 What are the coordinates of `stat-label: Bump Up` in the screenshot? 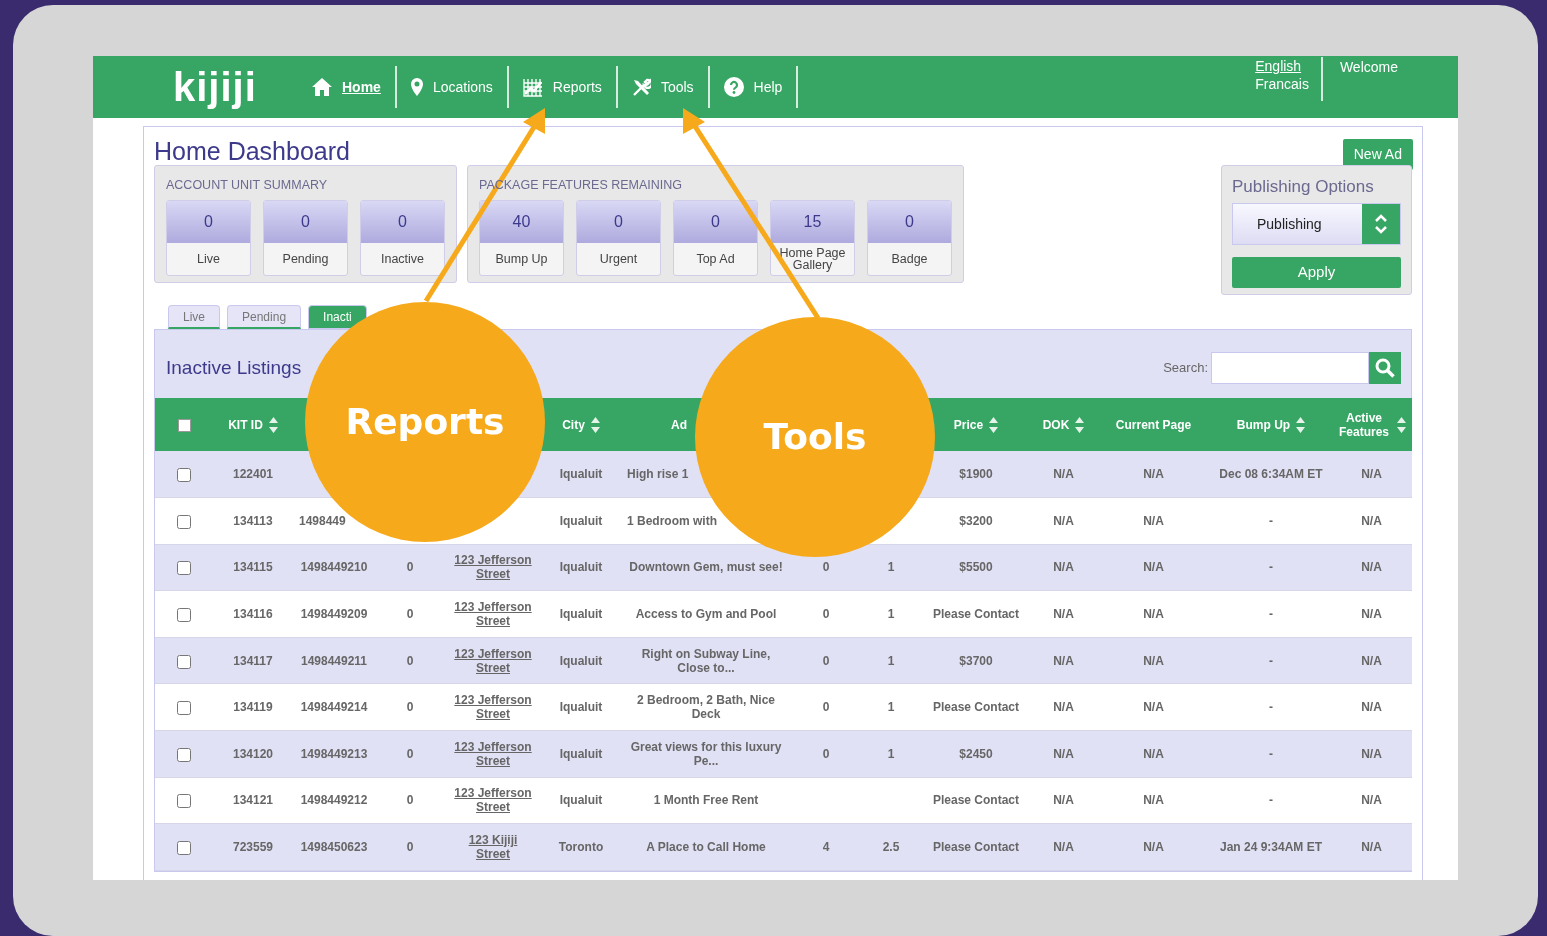 It's located at (521, 260).